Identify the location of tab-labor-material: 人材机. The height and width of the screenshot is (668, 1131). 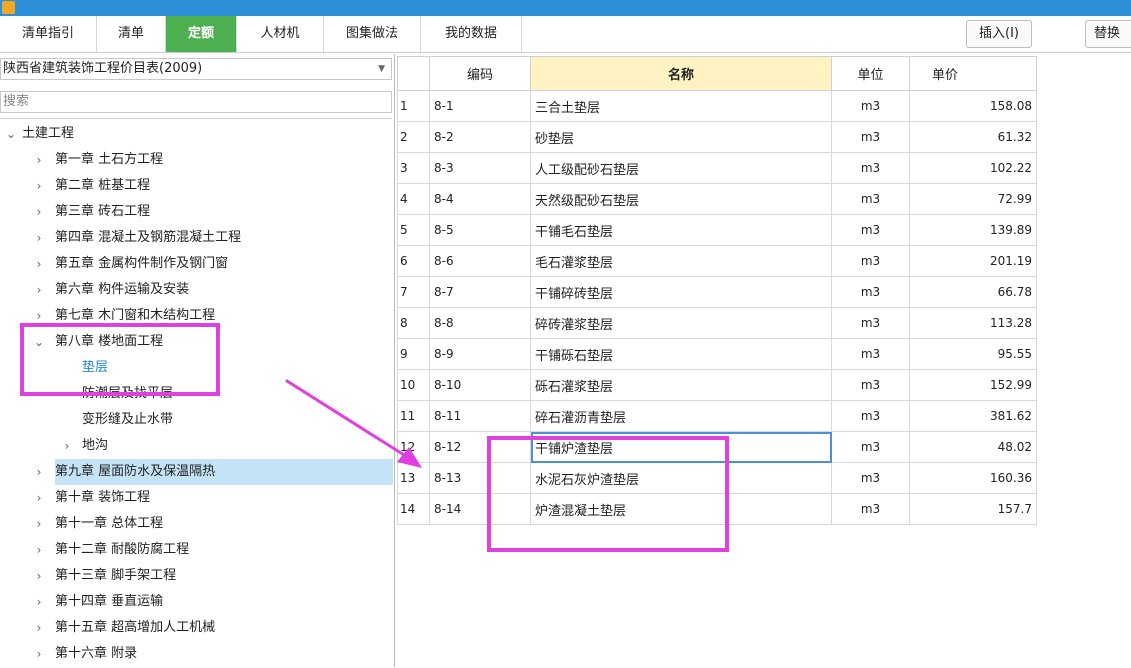
(280, 34).